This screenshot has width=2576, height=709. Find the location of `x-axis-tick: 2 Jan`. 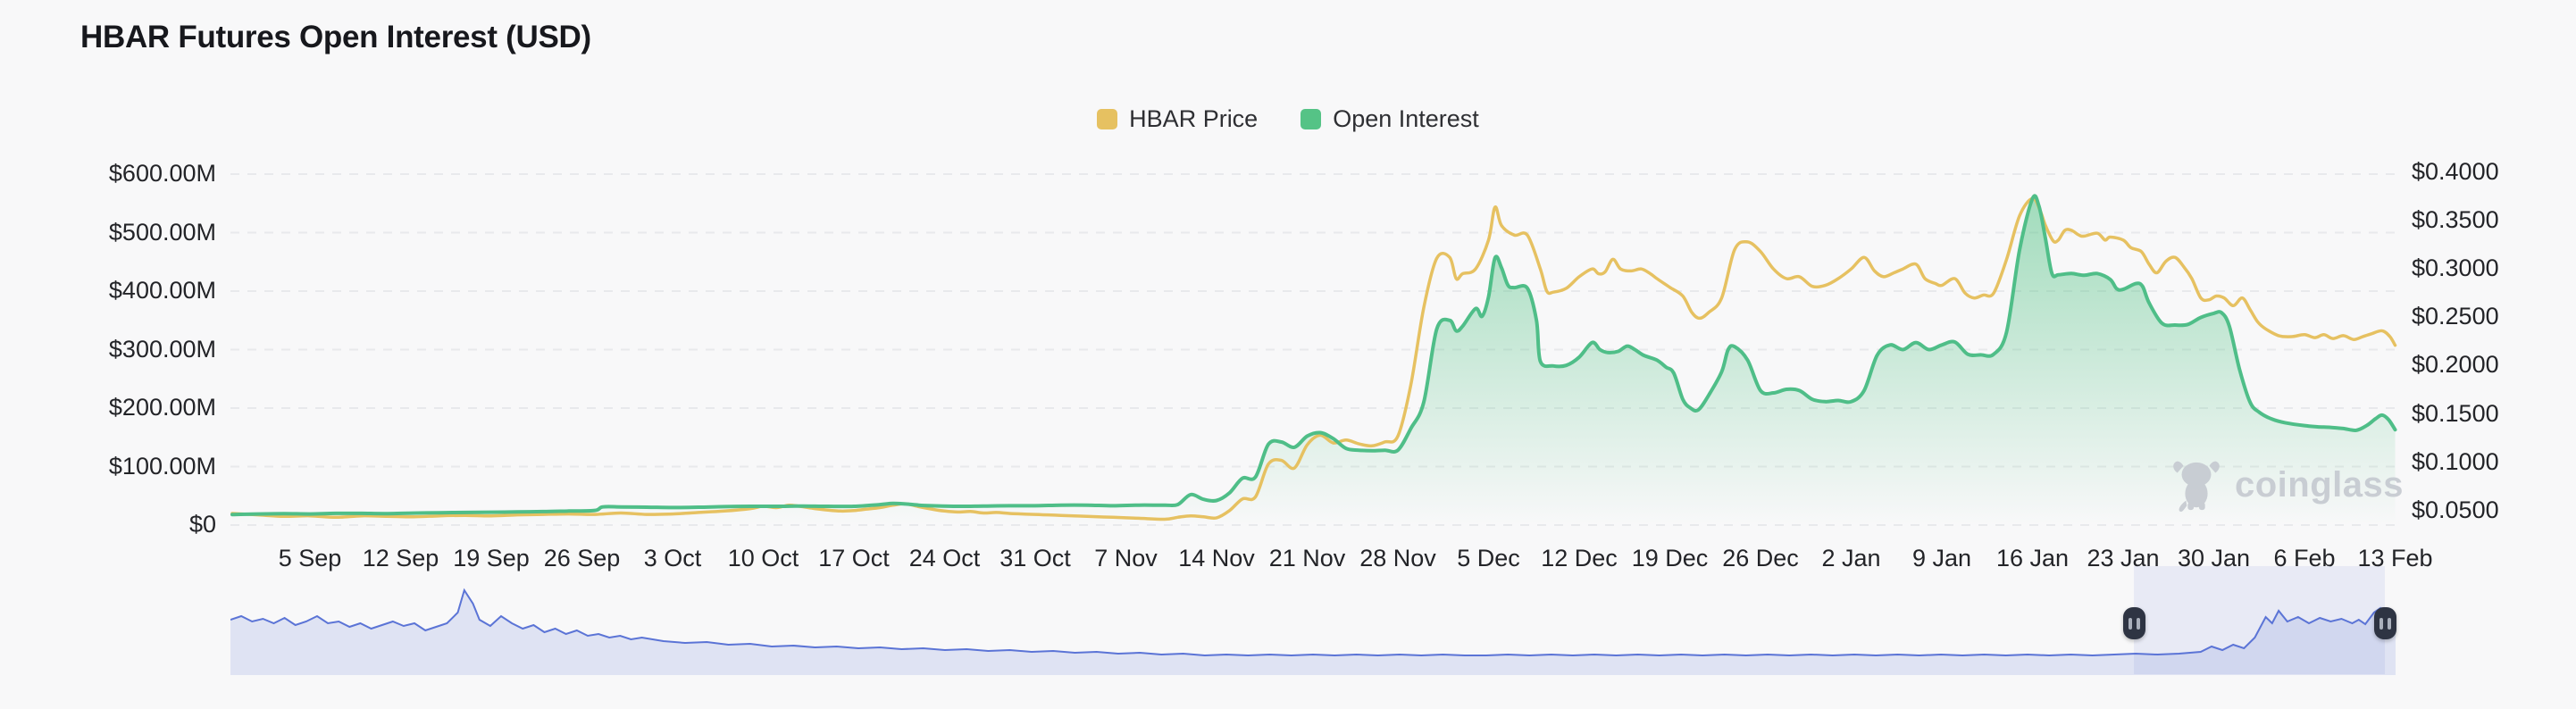

x-axis-tick: 2 Jan is located at coordinates (1851, 558).